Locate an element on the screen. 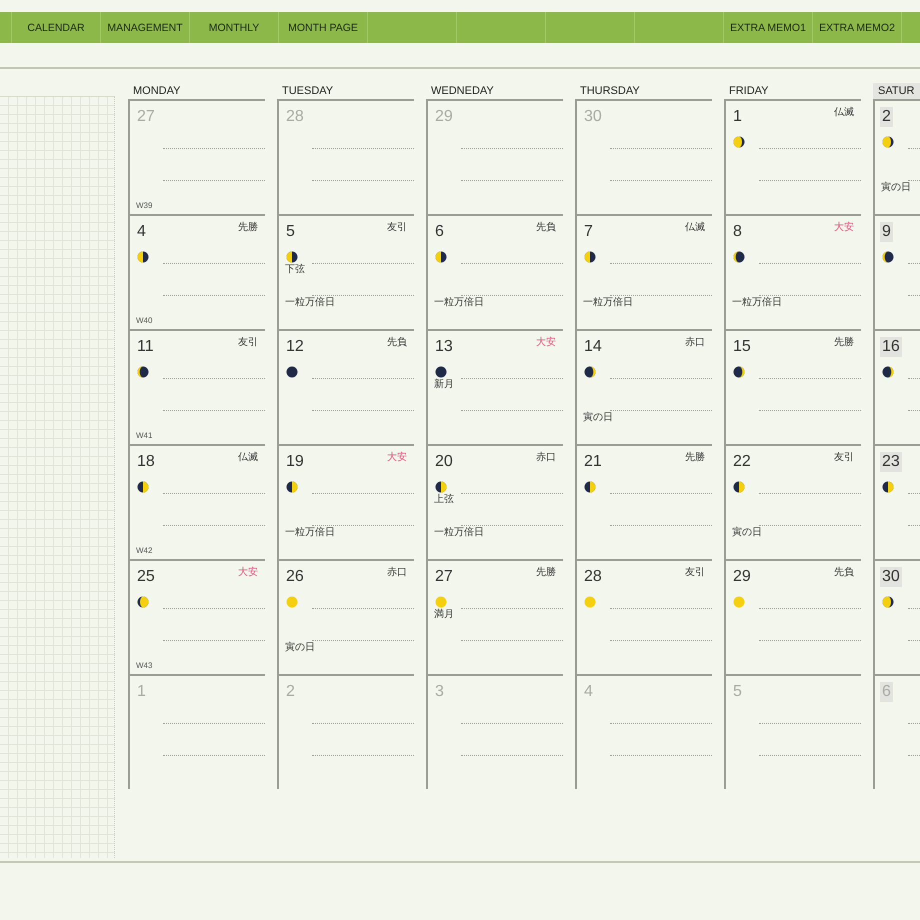 The height and width of the screenshot is (920, 920). week-number: W41 is located at coordinates (144, 435).